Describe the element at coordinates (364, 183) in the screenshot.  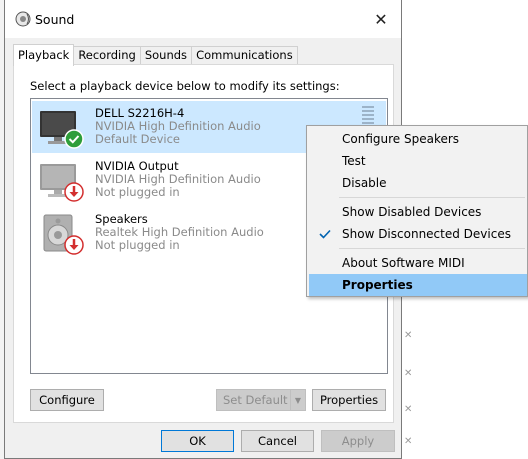
I see `menu-item-label: Disable` at that location.